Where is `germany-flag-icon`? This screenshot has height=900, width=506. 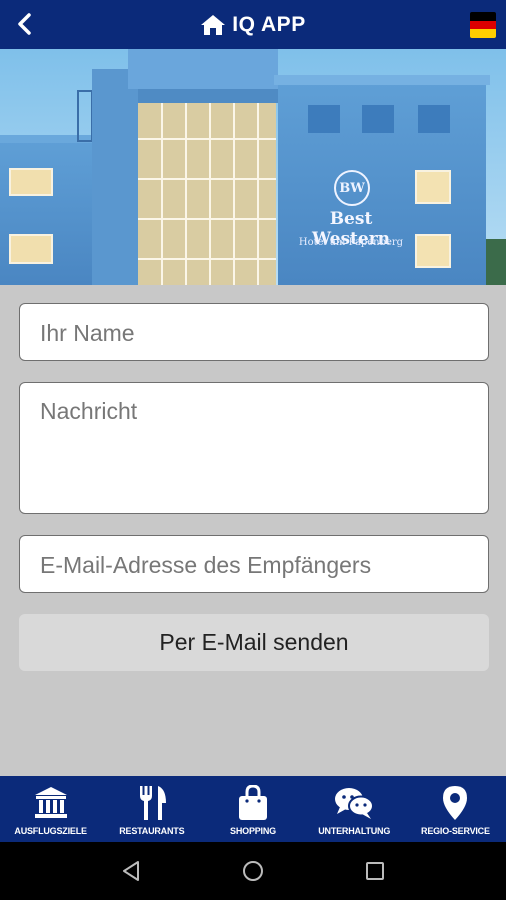
germany-flag-icon is located at coordinates (483, 25).